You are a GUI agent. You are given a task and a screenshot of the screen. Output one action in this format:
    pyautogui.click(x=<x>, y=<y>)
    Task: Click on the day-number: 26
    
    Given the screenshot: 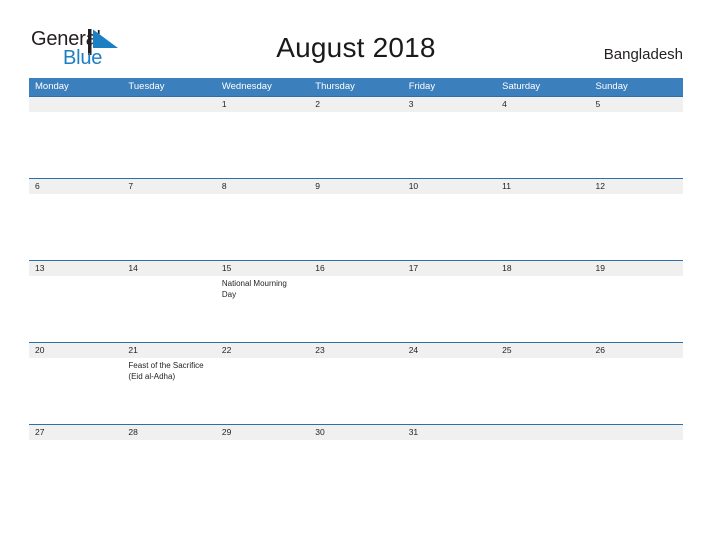 What is the action you would take?
    pyautogui.click(x=636, y=350)
    